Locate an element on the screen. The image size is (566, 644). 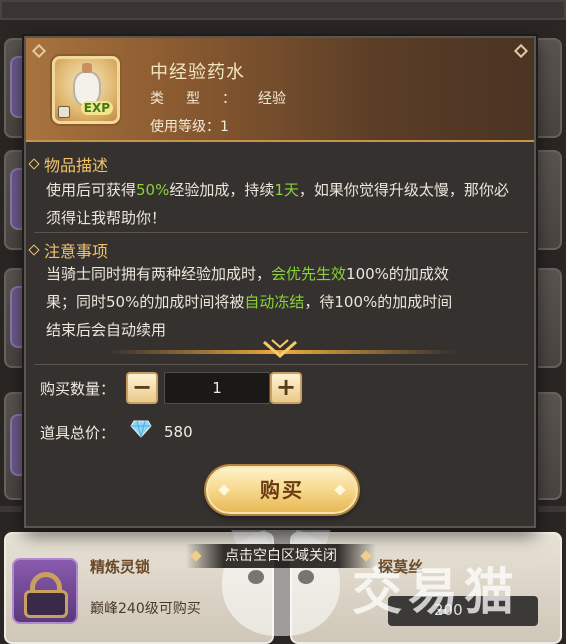
buy-button-label: 购买 is located at coordinates (282, 490).